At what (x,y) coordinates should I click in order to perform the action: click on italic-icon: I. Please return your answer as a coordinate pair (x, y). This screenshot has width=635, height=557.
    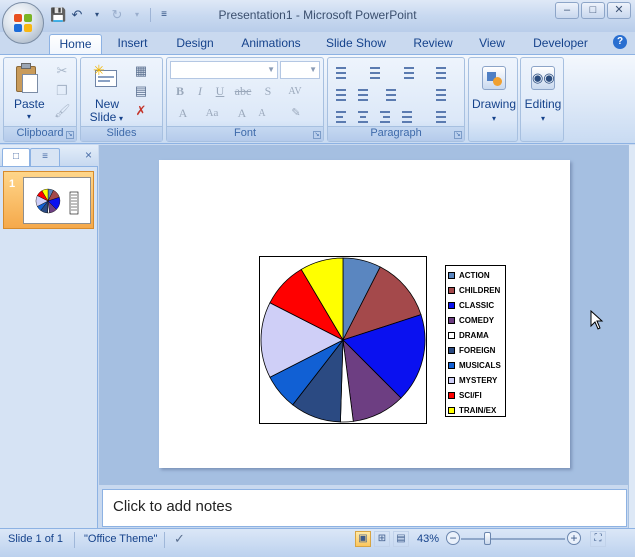
    Looking at the image, I should click on (200, 91).